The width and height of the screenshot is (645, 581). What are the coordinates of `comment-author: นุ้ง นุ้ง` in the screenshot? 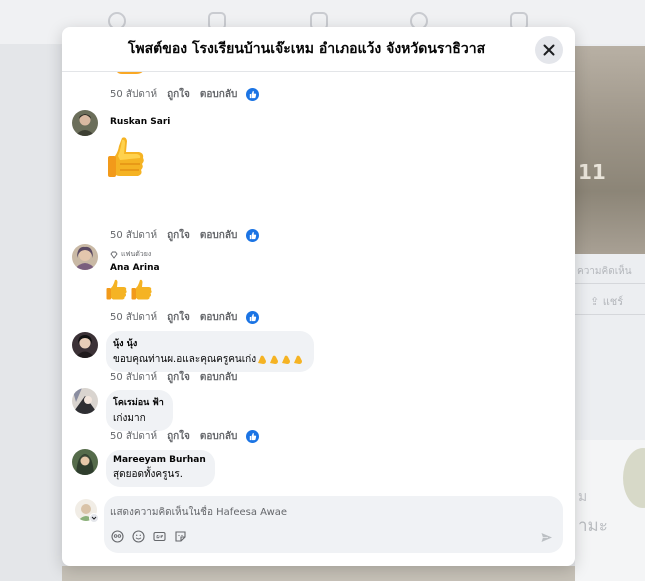 It's located at (209, 343).